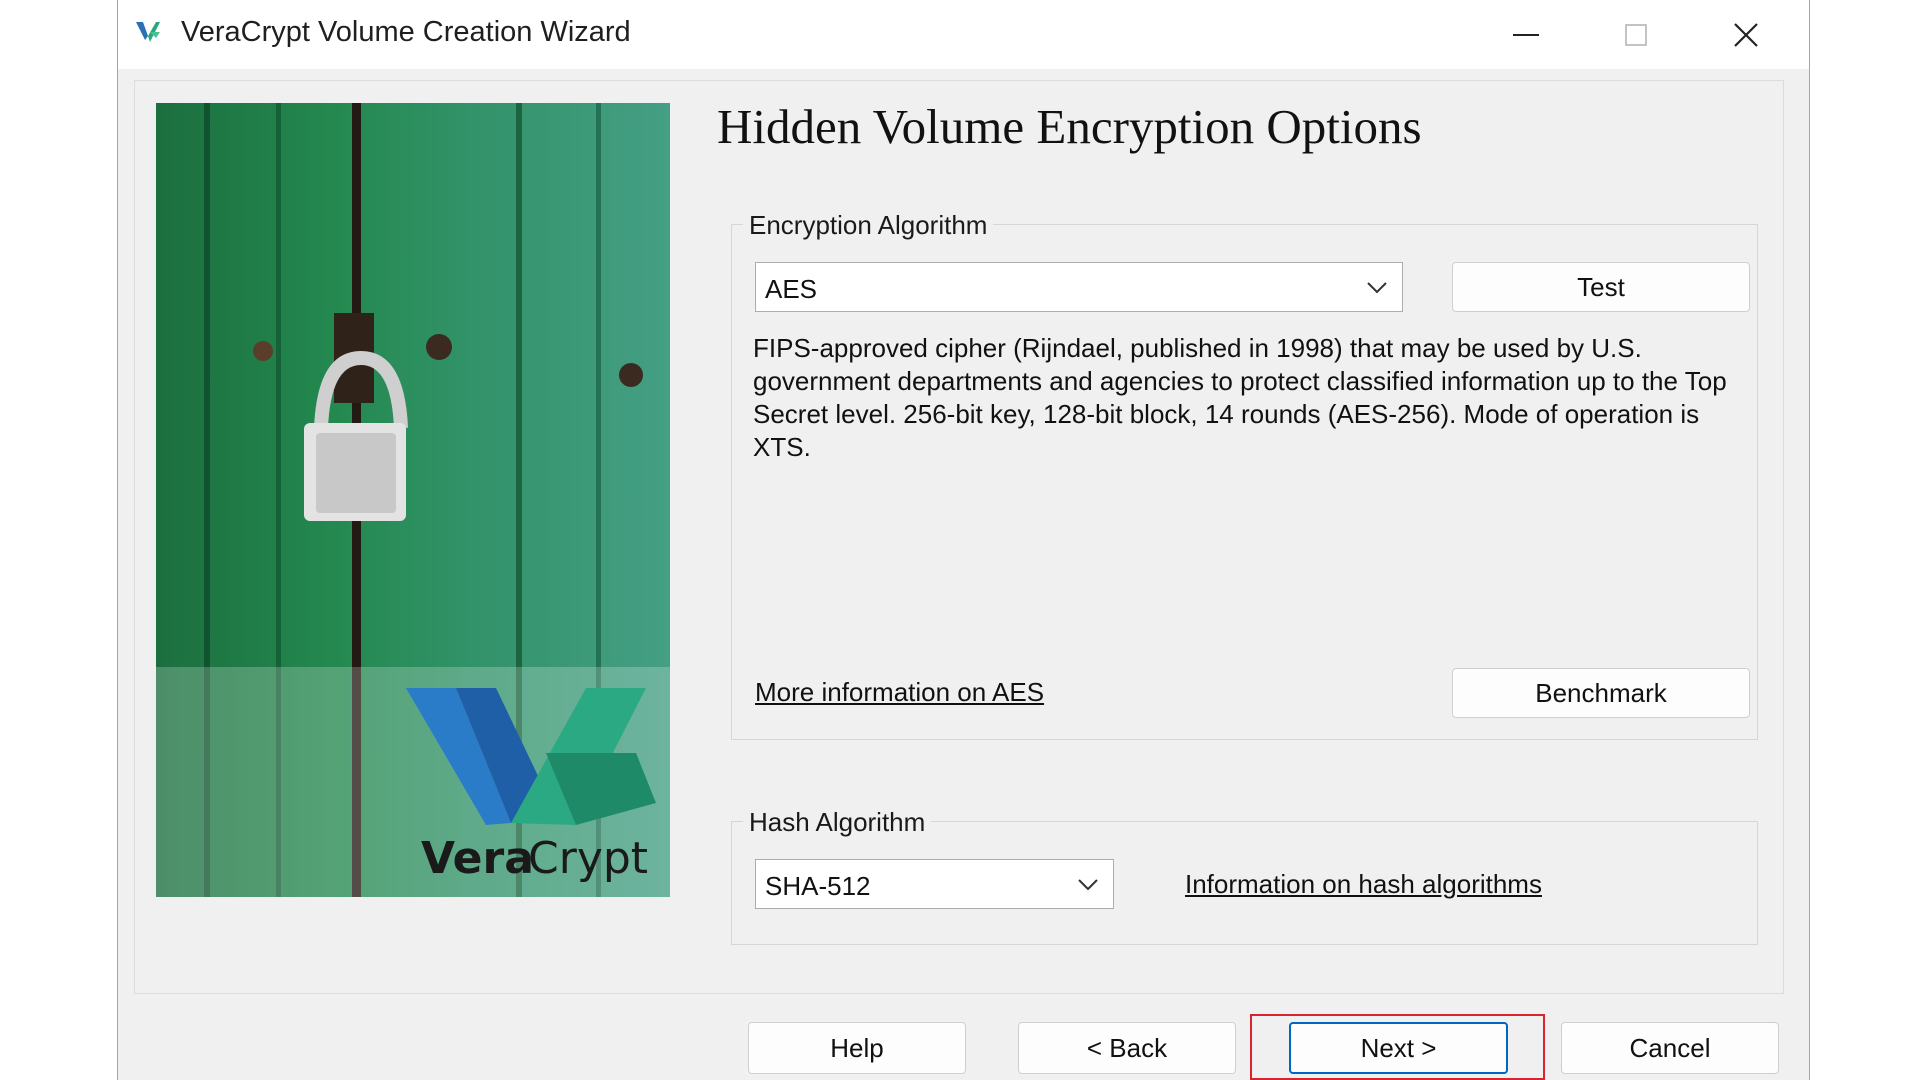 This screenshot has height=1080, width=1920. Describe the element at coordinates (406, 32) in the screenshot. I see `window-title: VeraCrypt Volume Creation Wizard` at that location.